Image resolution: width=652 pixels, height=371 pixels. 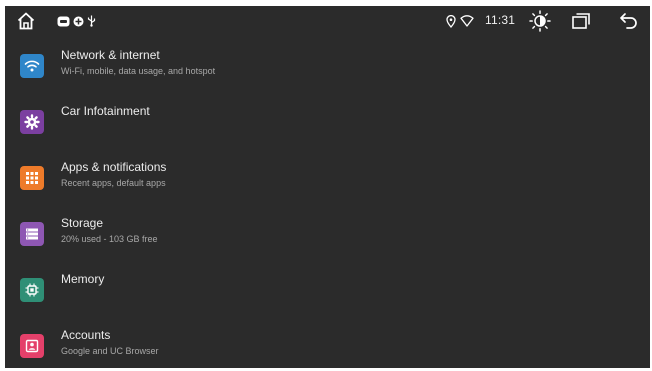 What do you see at coordinates (327, 122) in the screenshot?
I see `settings-item-car-infotainment: Car Infotainment` at bounding box center [327, 122].